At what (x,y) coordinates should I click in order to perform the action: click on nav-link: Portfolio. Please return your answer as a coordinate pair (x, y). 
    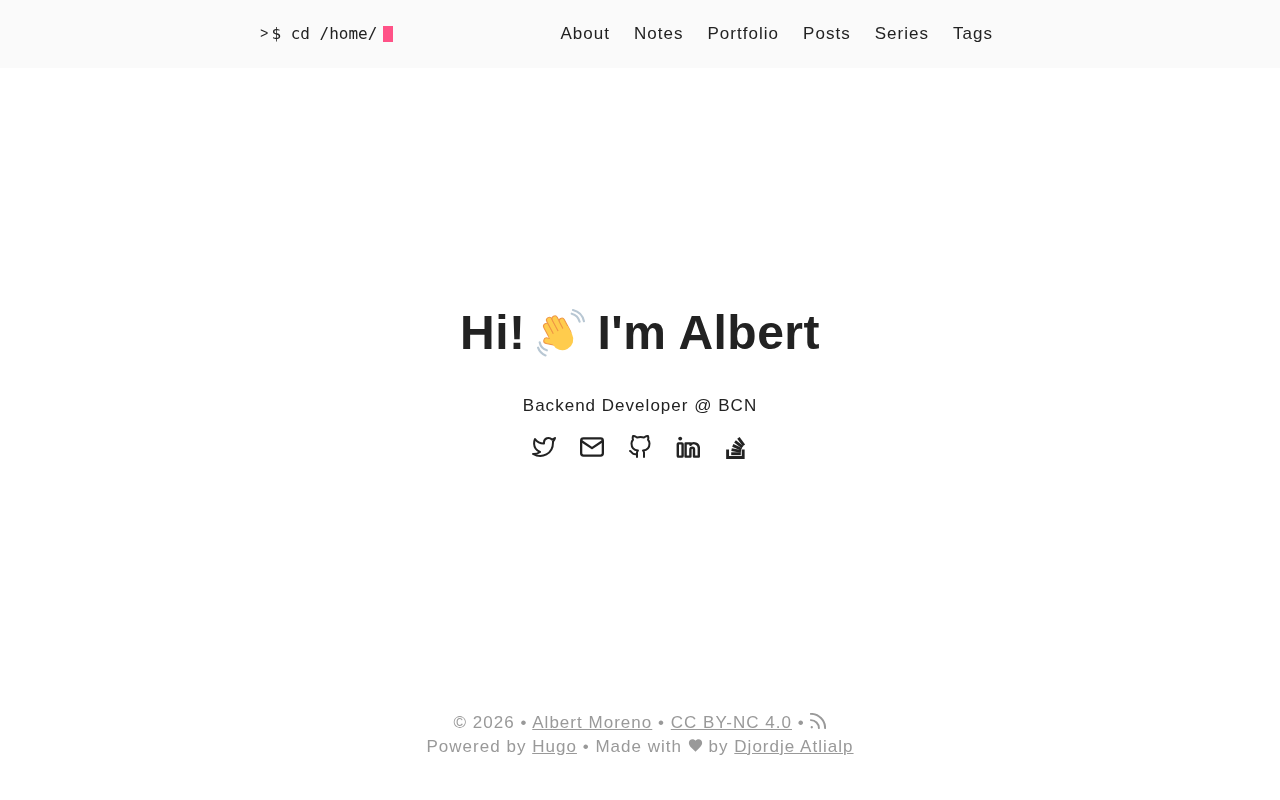
    Looking at the image, I should click on (743, 34).